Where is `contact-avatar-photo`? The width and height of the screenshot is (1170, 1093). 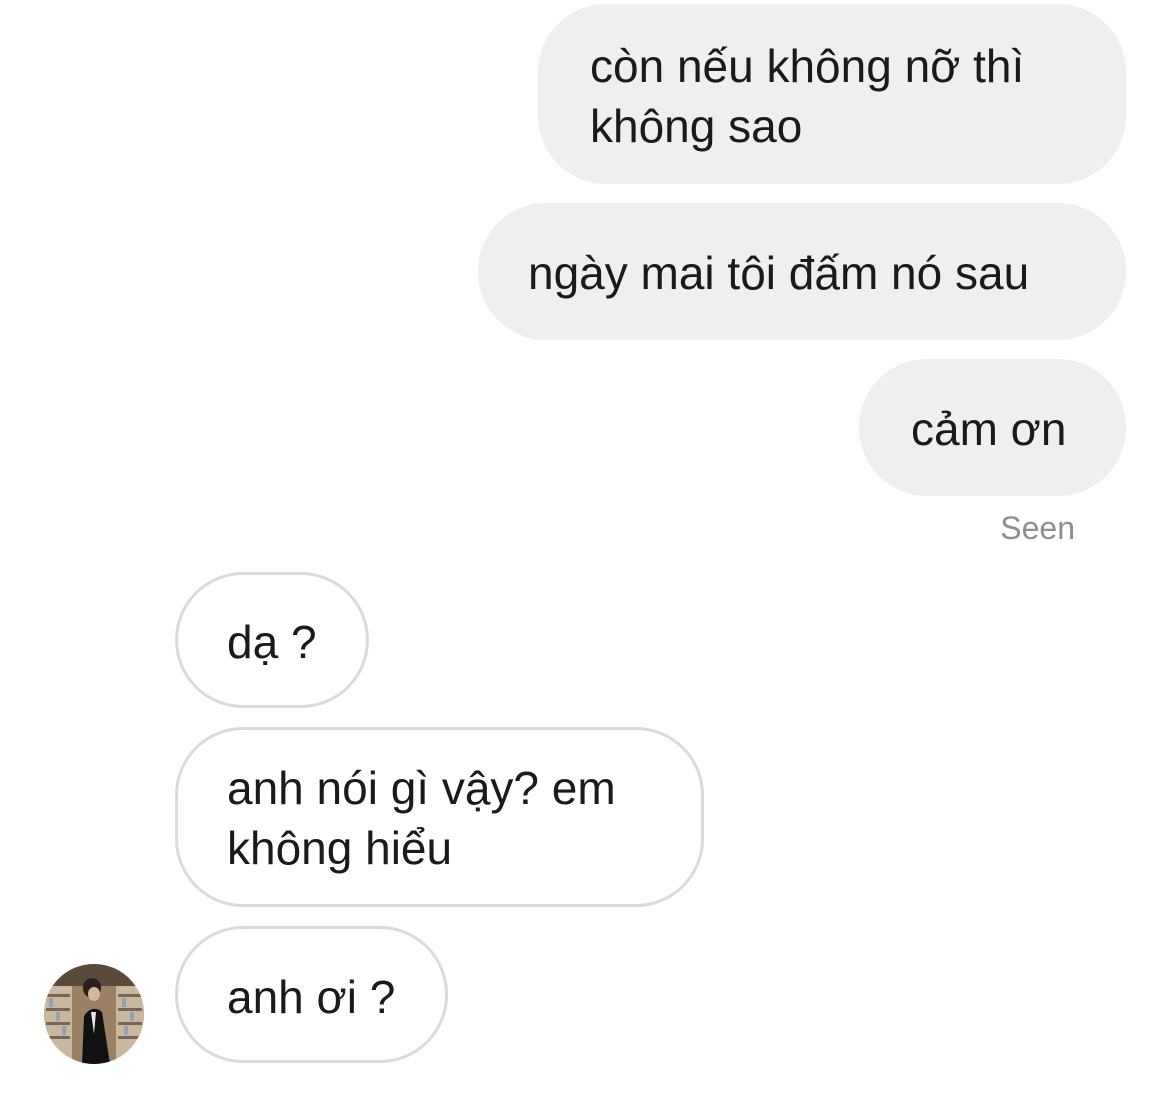 contact-avatar-photo is located at coordinates (94, 1014).